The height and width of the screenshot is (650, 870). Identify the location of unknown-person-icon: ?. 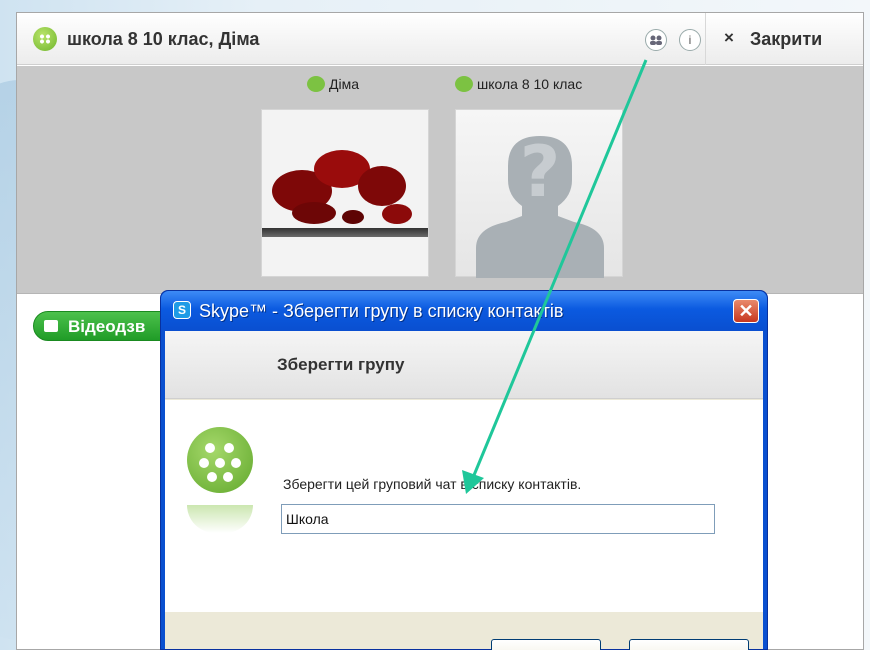
(540, 204).